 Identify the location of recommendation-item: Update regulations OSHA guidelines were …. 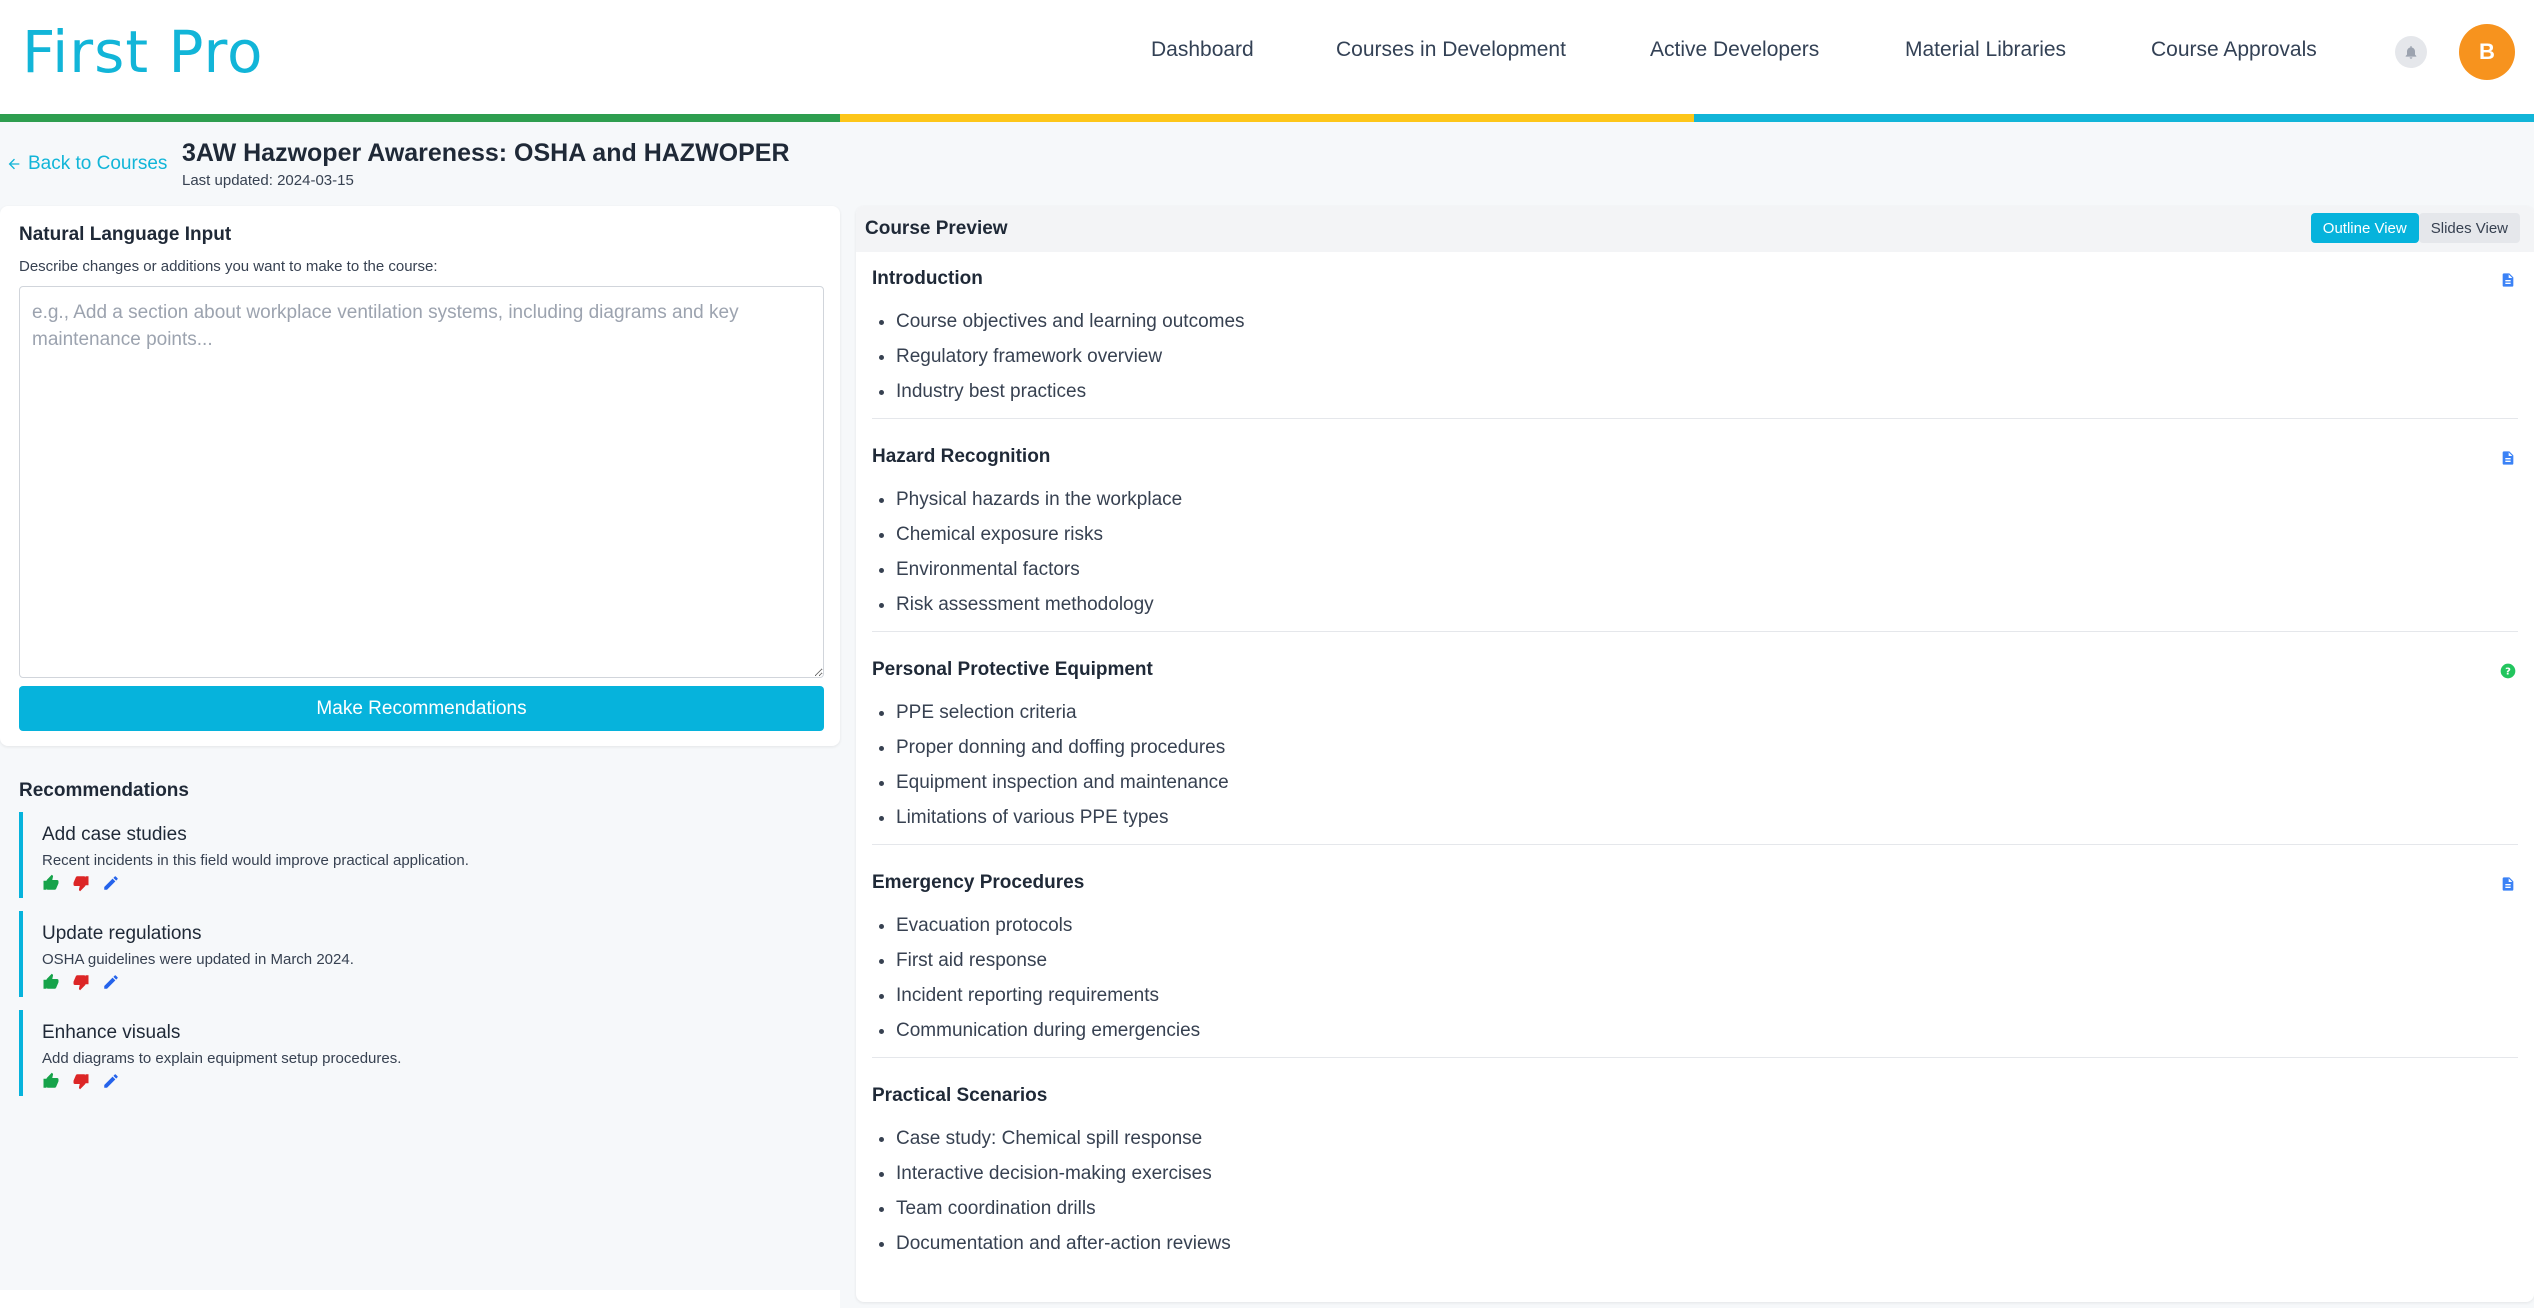
(319, 954).